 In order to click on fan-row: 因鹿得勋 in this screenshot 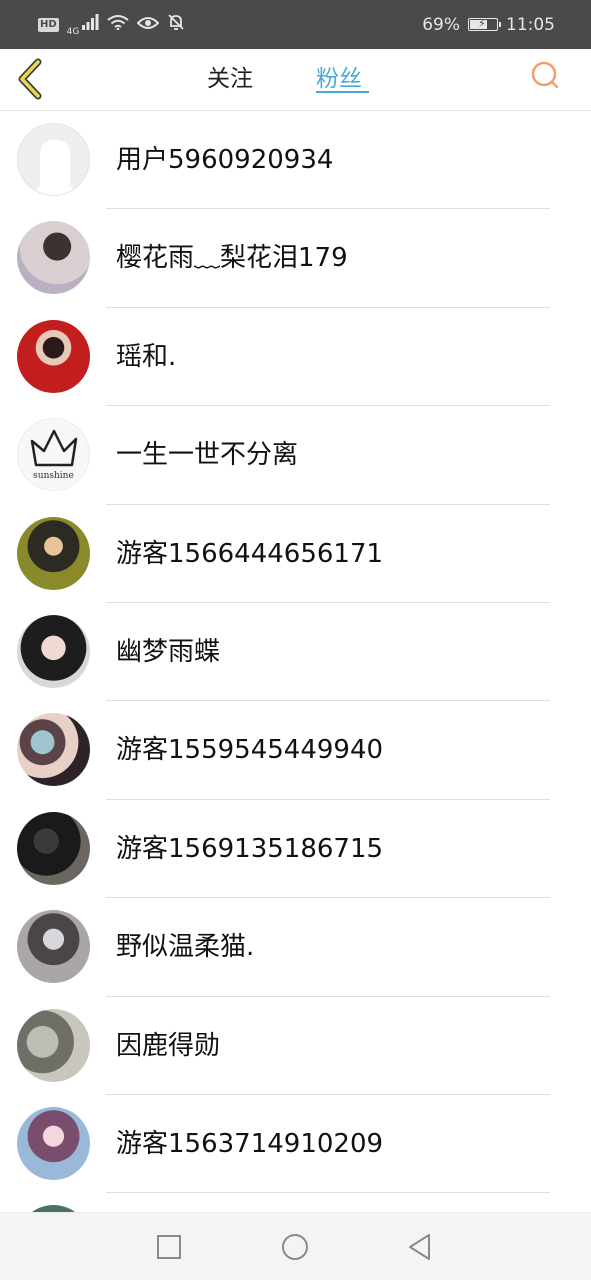, I will do `click(295, 1046)`.